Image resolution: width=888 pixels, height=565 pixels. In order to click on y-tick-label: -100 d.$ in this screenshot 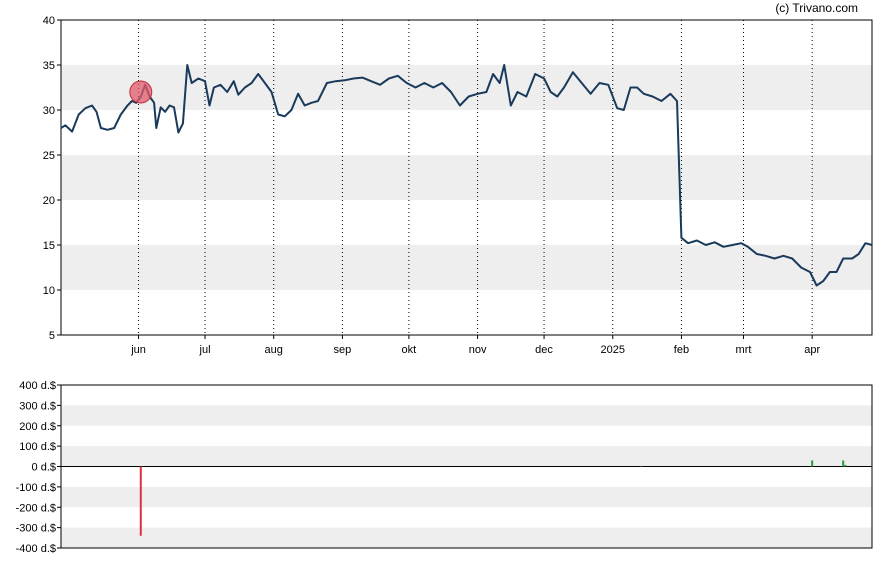, I will do `click(36, 488)`.